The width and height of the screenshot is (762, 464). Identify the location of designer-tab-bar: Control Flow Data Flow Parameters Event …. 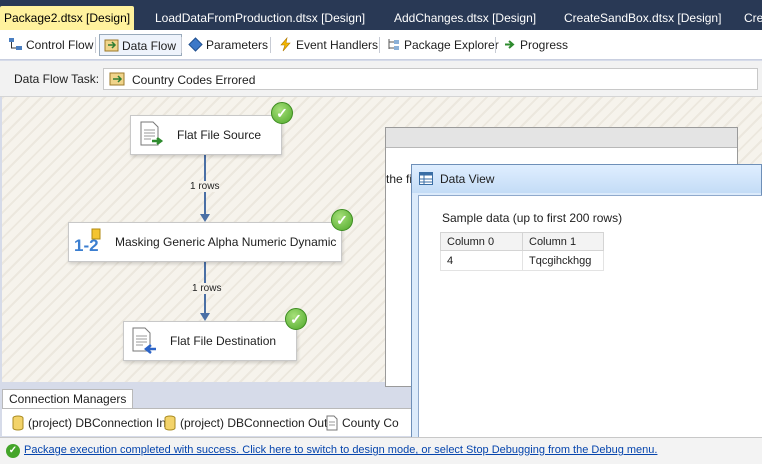
(381, 45).